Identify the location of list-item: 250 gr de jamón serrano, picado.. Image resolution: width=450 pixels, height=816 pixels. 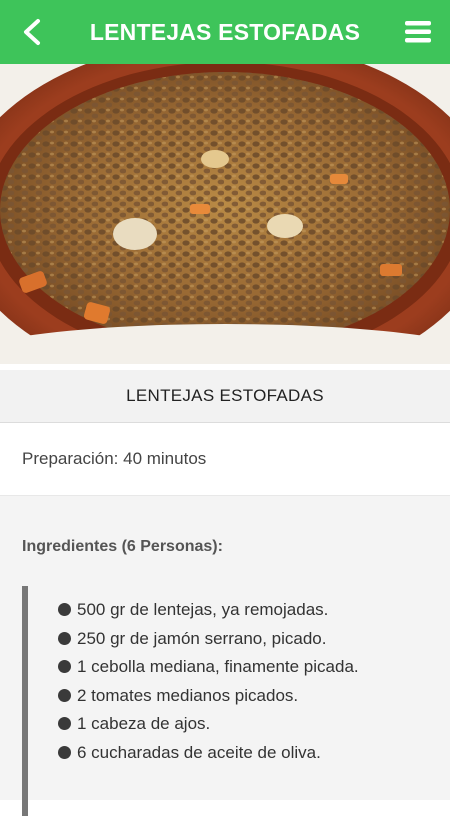
(249, 639).